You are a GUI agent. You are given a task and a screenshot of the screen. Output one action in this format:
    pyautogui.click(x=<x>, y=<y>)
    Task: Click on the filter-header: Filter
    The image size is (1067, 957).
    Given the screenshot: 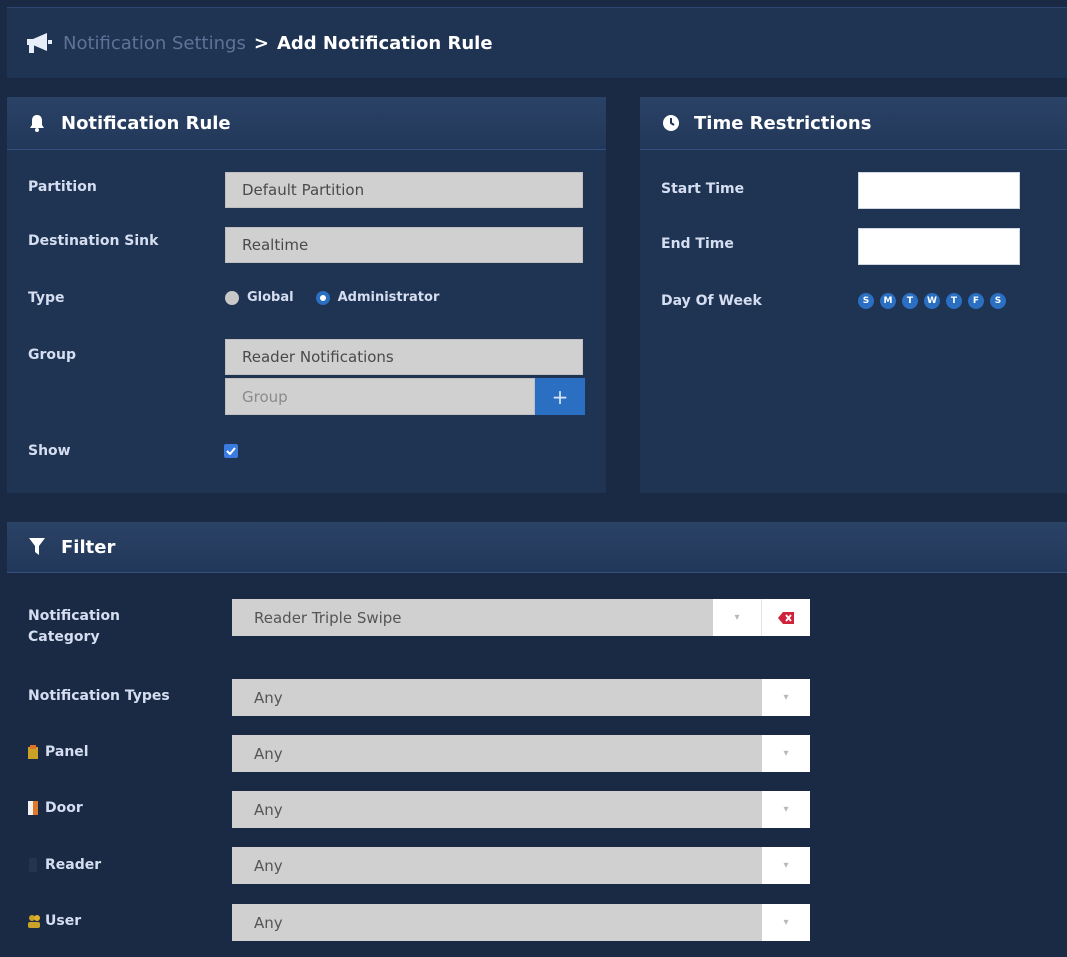 What is the action you would take?
    pyautogui.click(x=537, y=547)
    